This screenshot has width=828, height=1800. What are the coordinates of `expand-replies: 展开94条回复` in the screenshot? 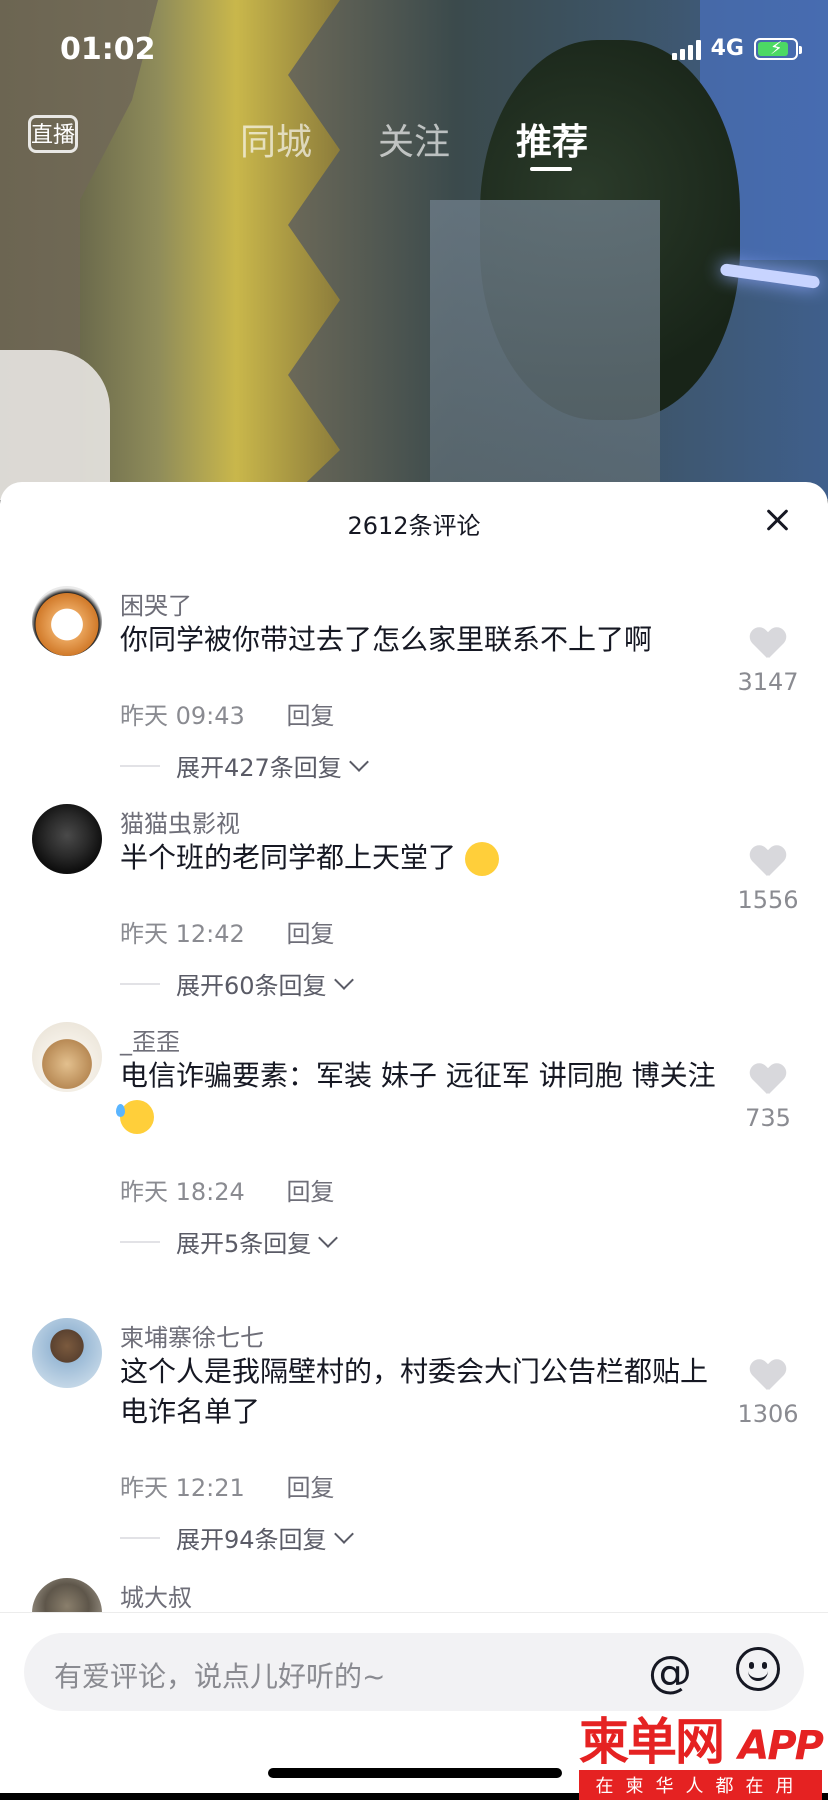 It's located at (237, 1537).